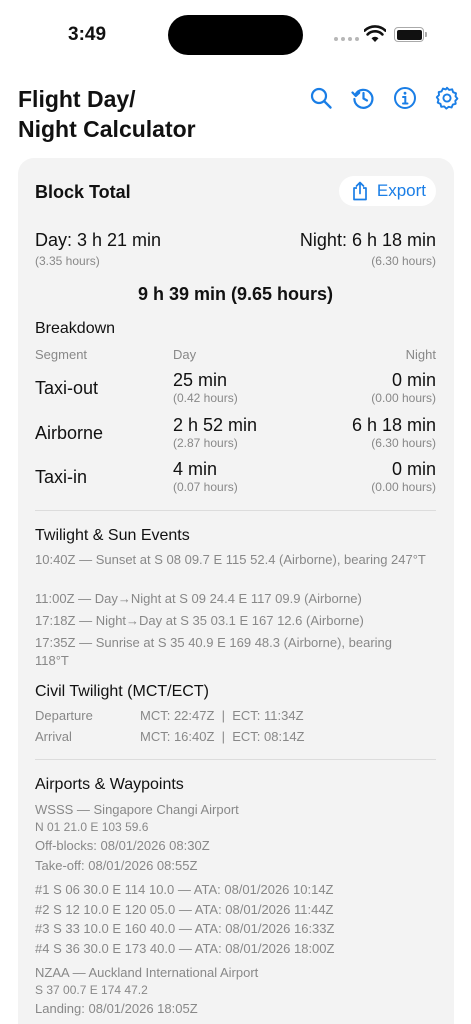  Describe the element at coordinates (64, 715) in the screenshot. I see `twilight-label: Departure` at that location.